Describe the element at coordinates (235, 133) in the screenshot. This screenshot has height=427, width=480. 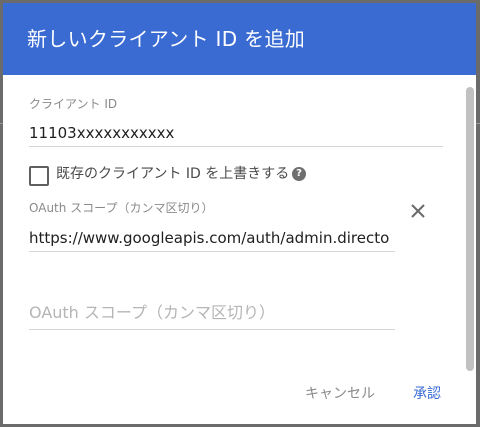
I see `client-id-input: 11103xxxxxxxxxxx` at that location.